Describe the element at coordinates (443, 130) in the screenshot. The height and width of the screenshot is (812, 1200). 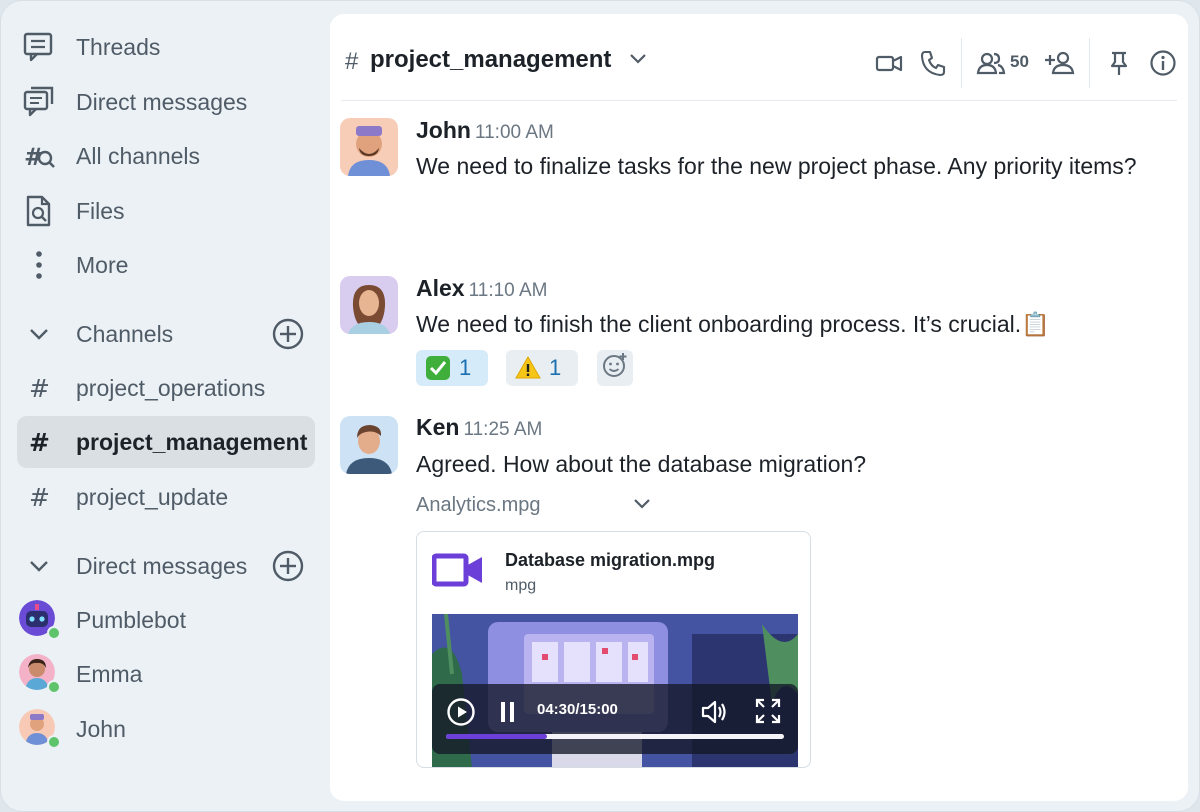
I see `author-name: John` at that location.